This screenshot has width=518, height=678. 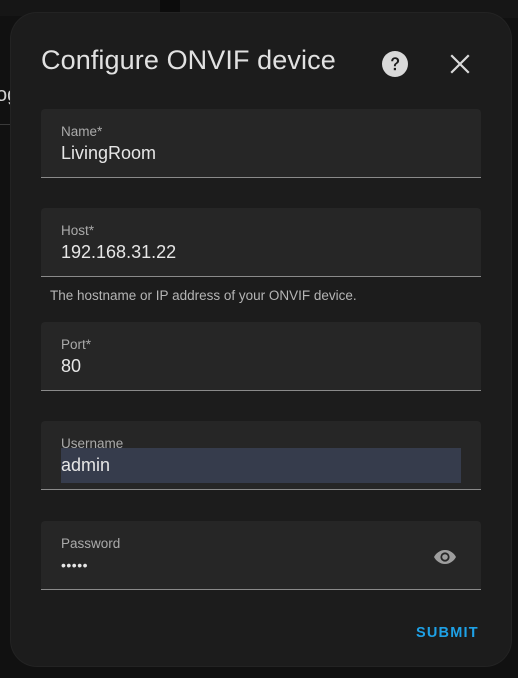 What do you see at coordinates (71, 366) in the screenshot?
I see `port-input: 80` at bounding box center [71, 366].